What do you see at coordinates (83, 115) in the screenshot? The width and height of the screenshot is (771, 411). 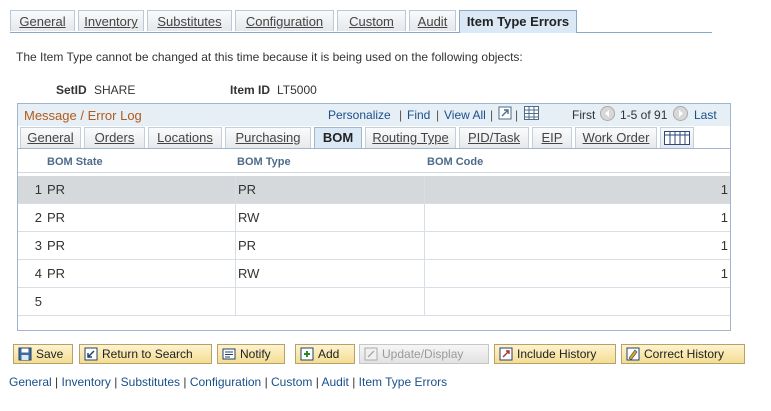 I see `grid-title: Message / Error Log` at bounding box center [83, 115].